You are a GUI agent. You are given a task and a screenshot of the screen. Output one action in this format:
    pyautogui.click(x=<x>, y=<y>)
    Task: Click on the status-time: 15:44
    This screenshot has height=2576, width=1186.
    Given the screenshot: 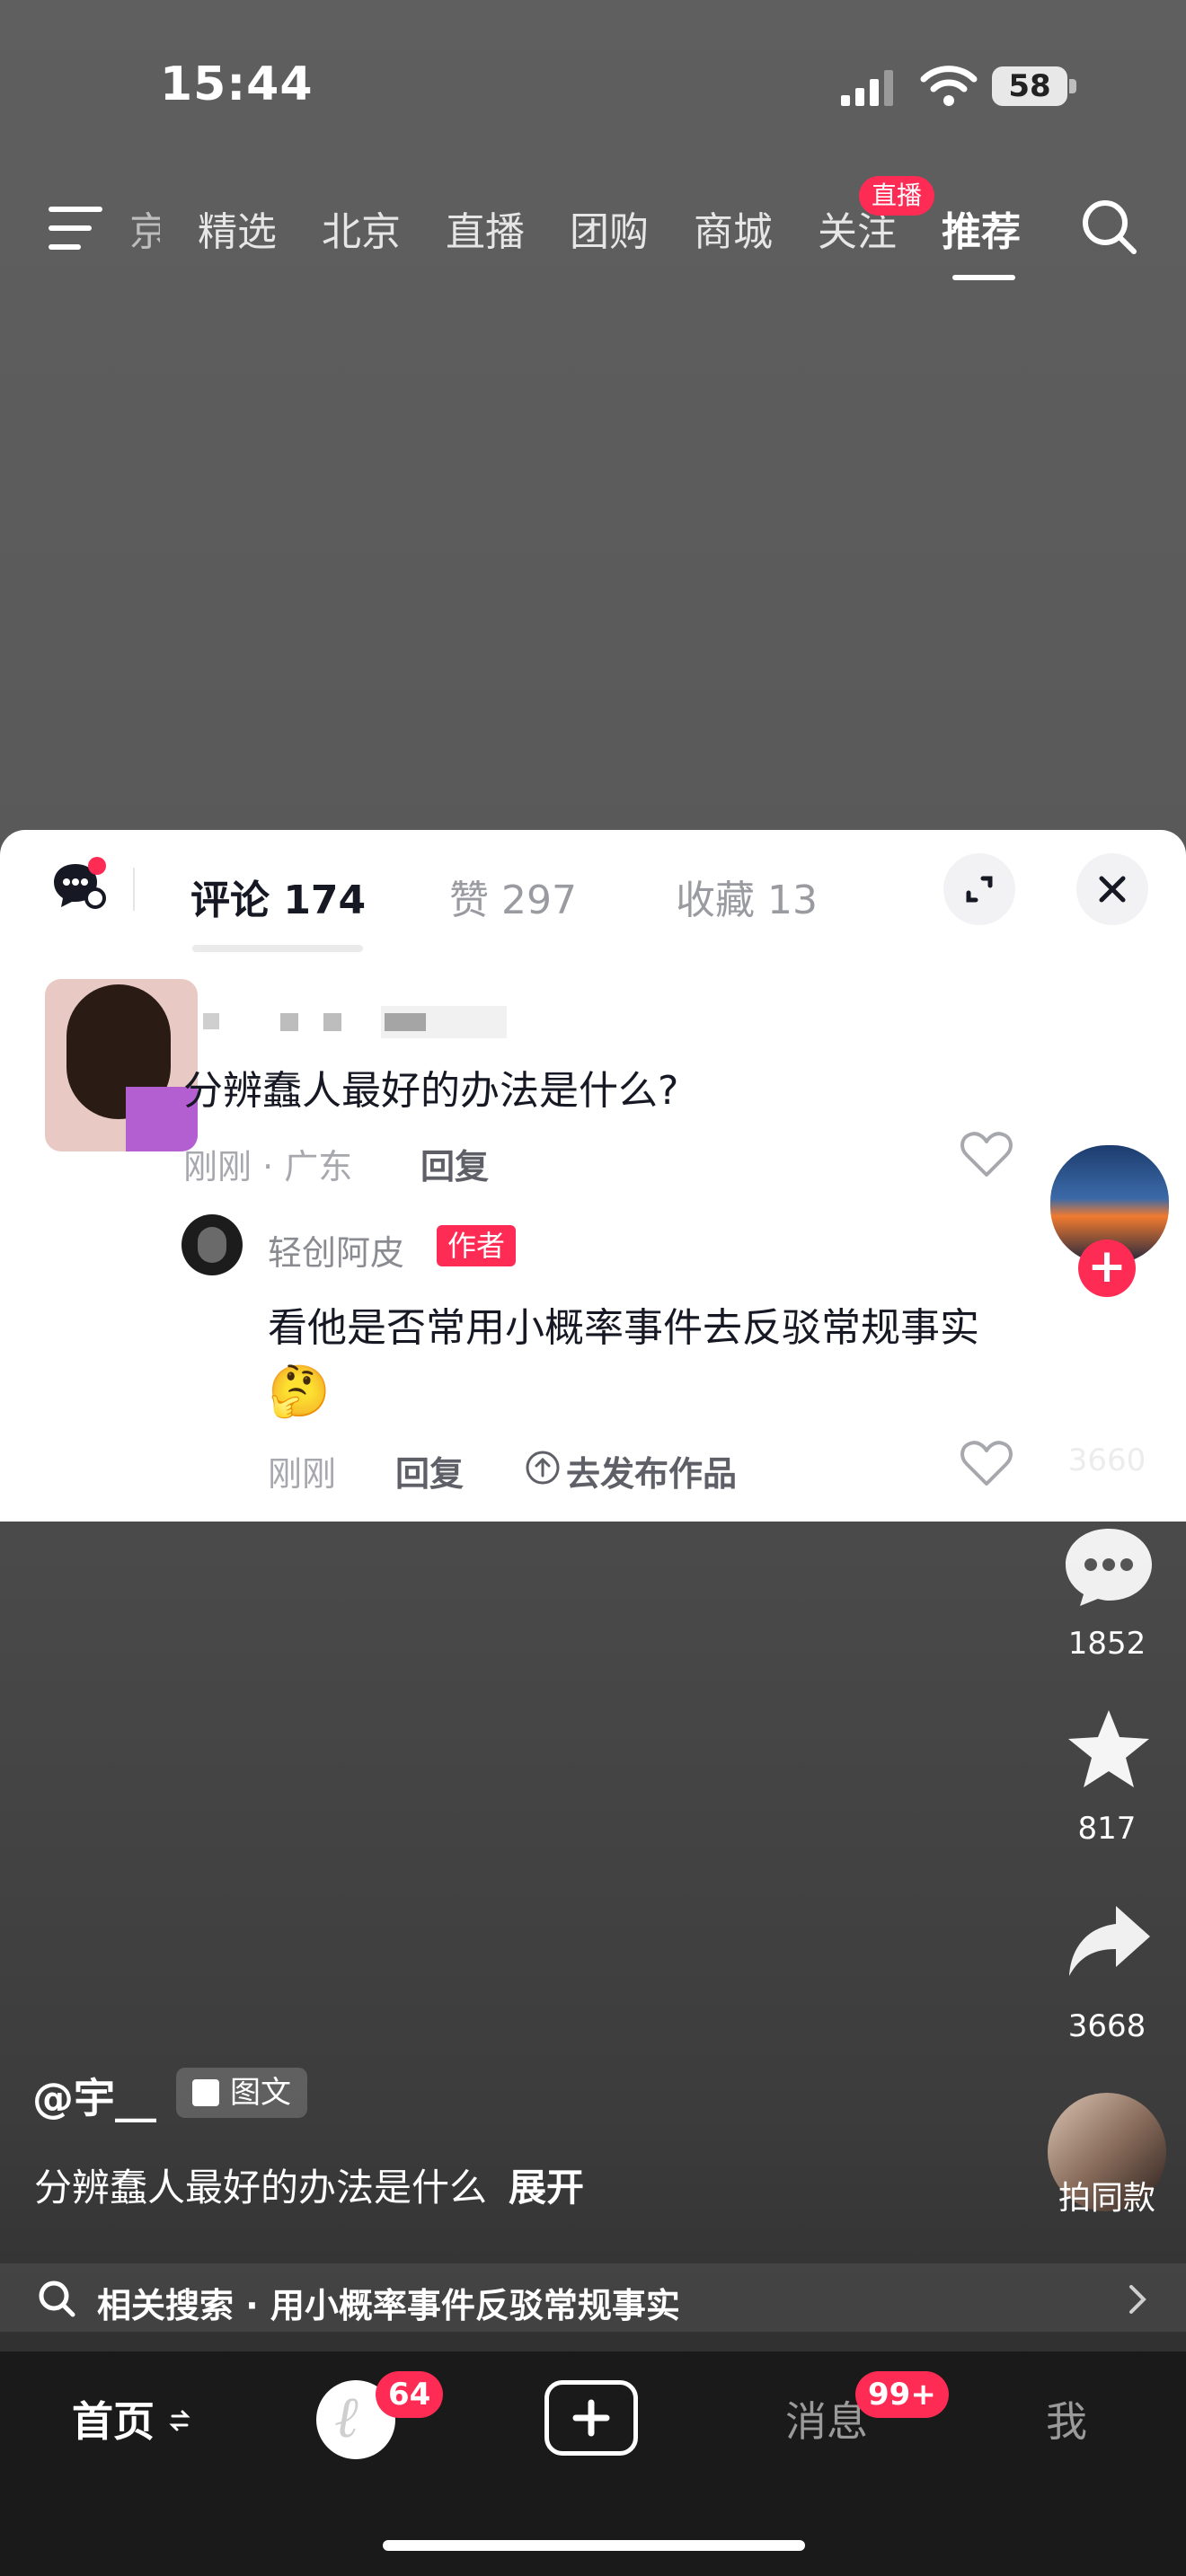 What is the action you would take?
    pyautogui.click(x=237, y=84)
    